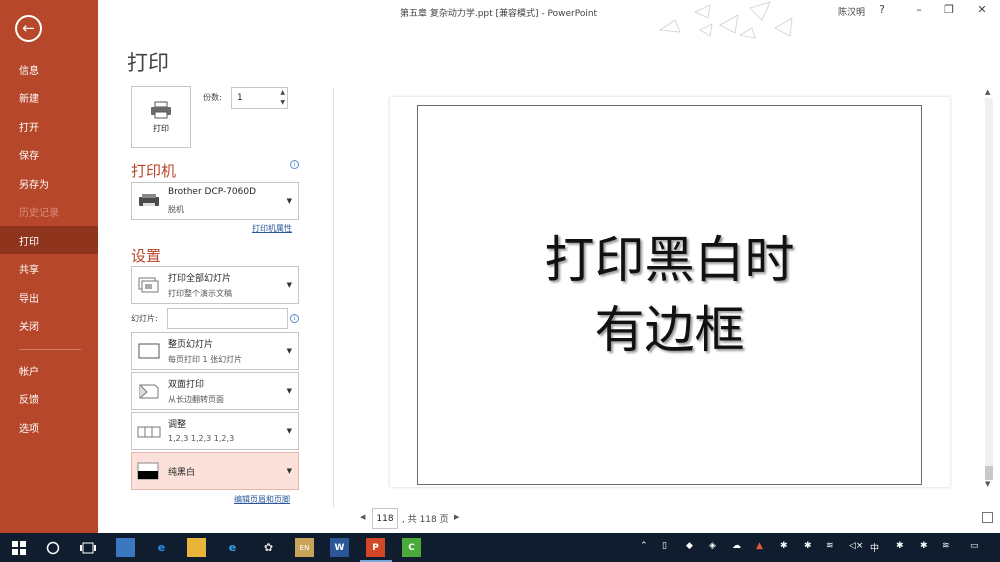  What do you see at coordinates (149, 432) in the screenshot?
I see `collate-icon` at bounding box center [149, 432].